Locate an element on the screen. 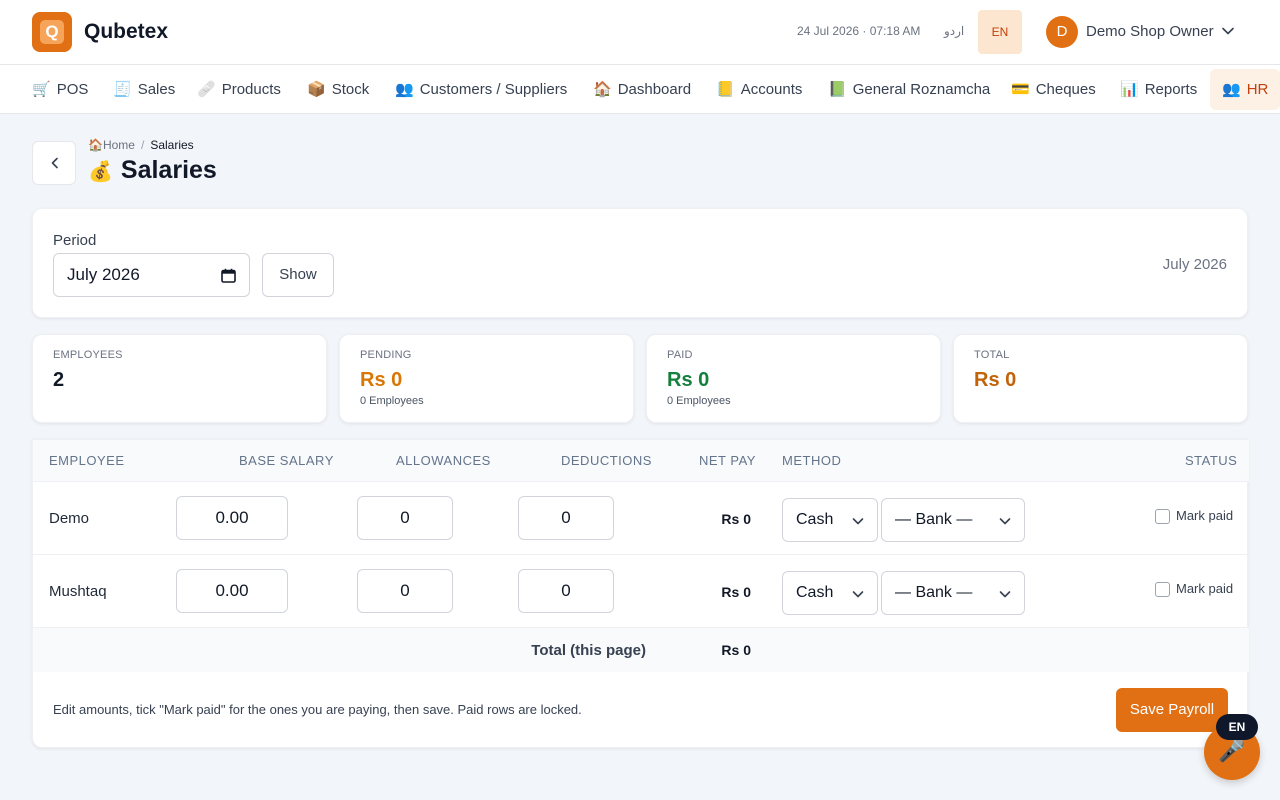 This screenshot has height=800, width=1280. nav-item-hr: 👥 HR is located at coordinates (1245, 89).